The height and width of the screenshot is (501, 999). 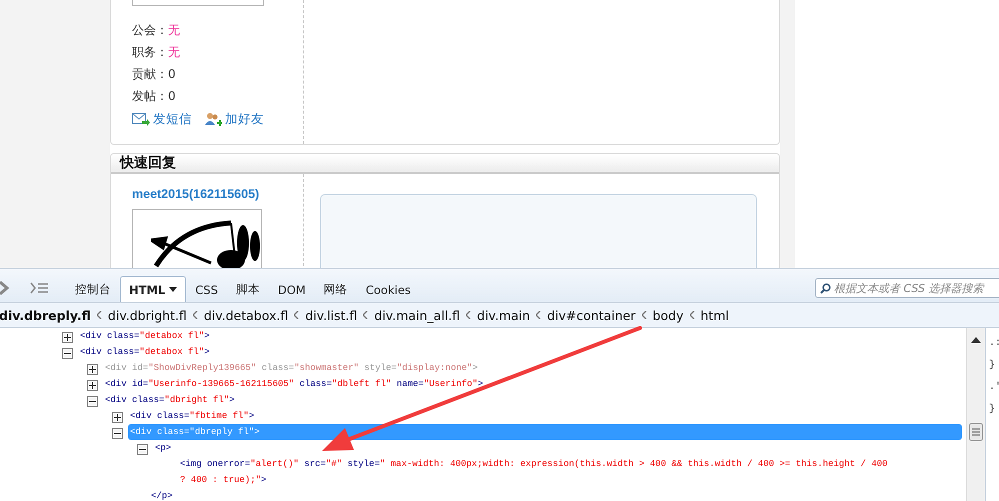 I want to click on breadcrumb-item: div.detabox.fl, so click(x=246, y=315).